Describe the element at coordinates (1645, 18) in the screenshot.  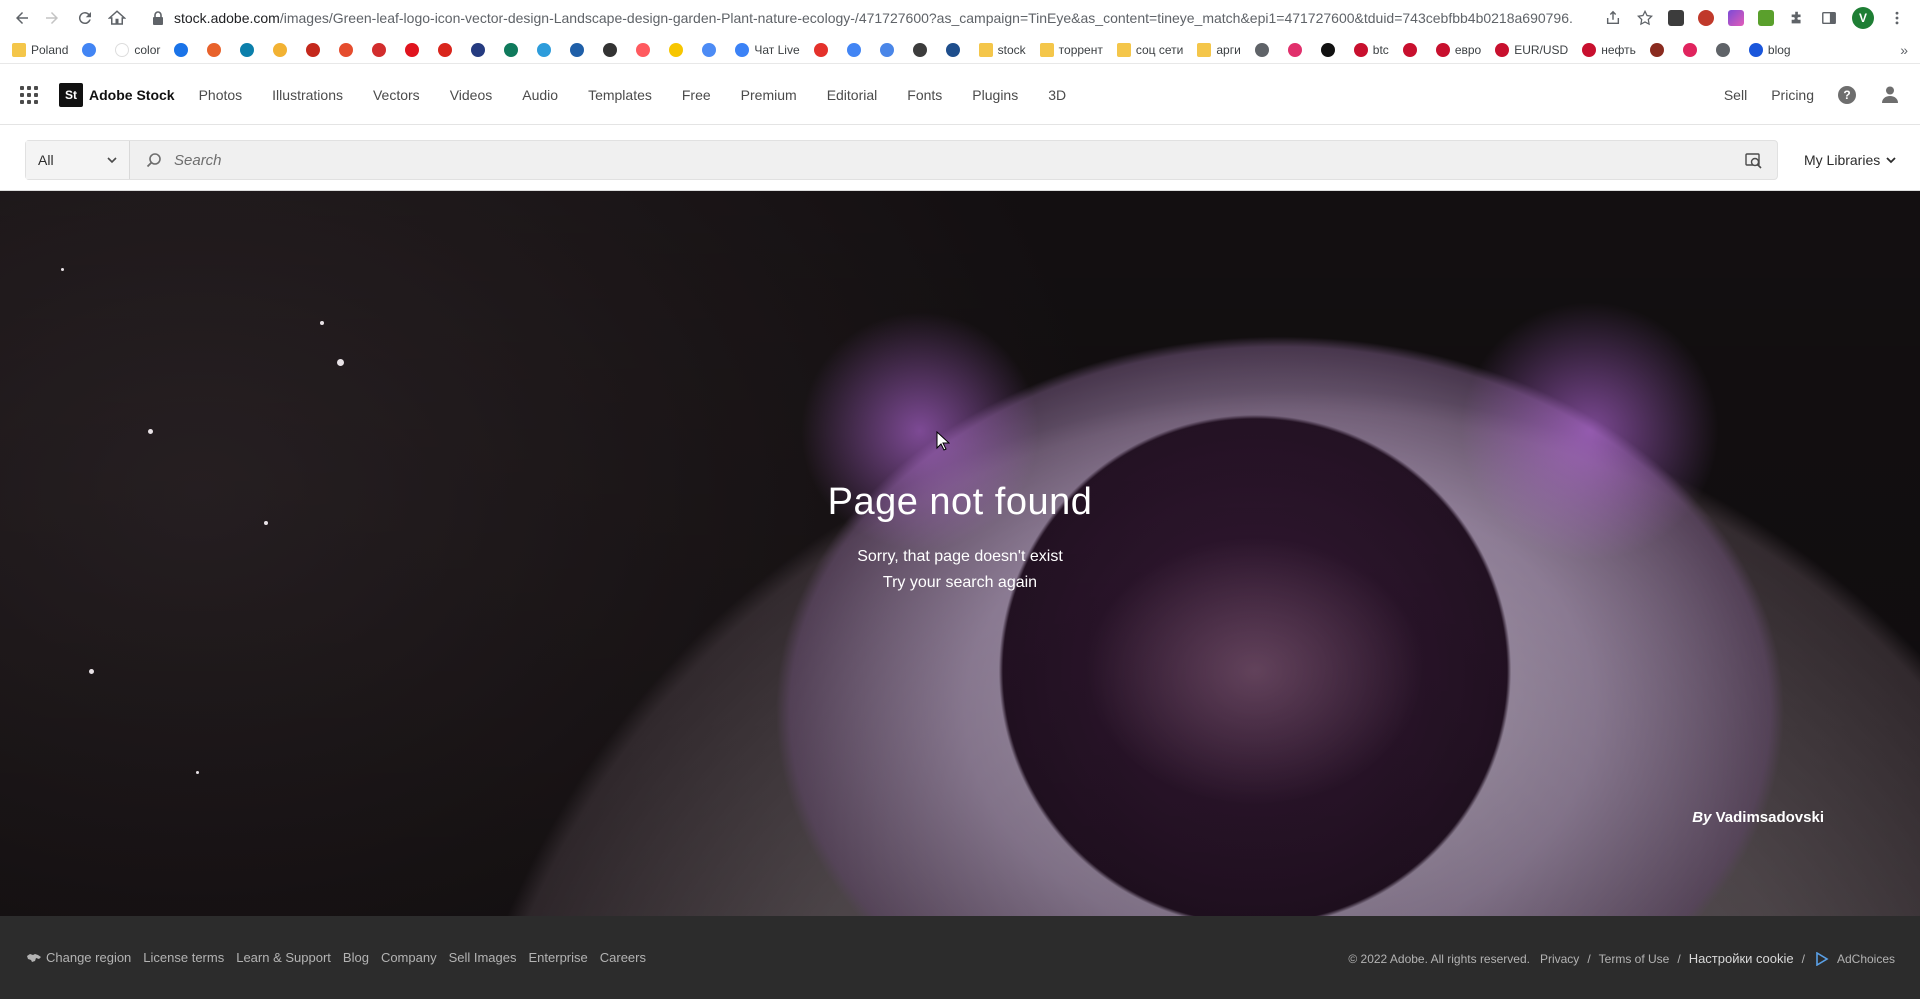
I see `star-icon` at that location.